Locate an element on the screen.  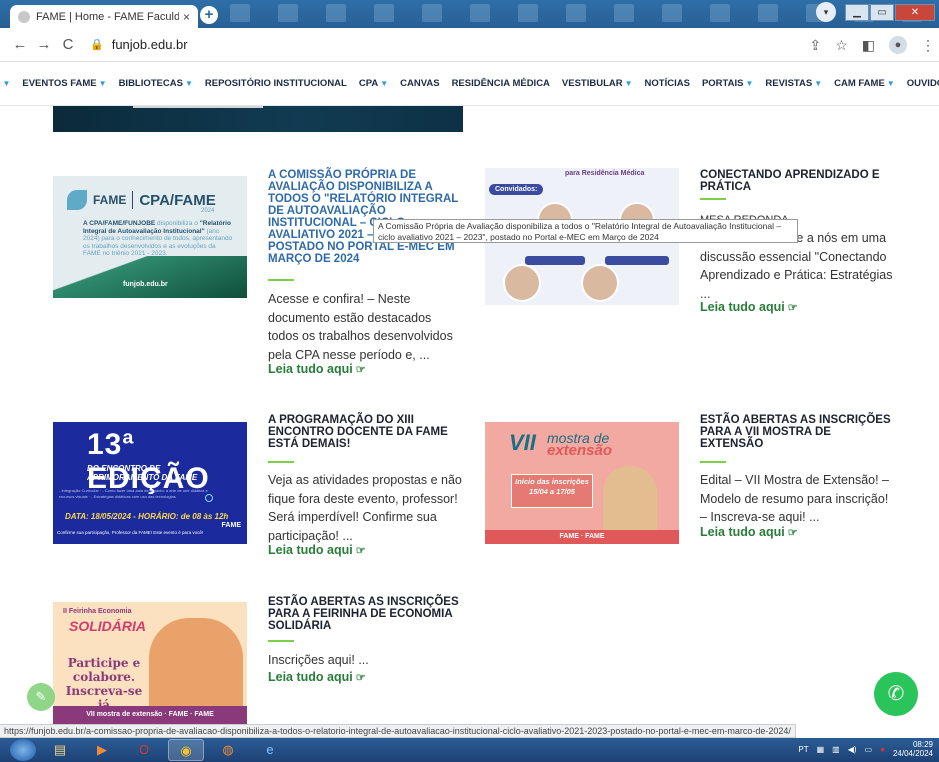
nav-item: BIBLIOTECAS ▼ is located at coordinates (156, 83).